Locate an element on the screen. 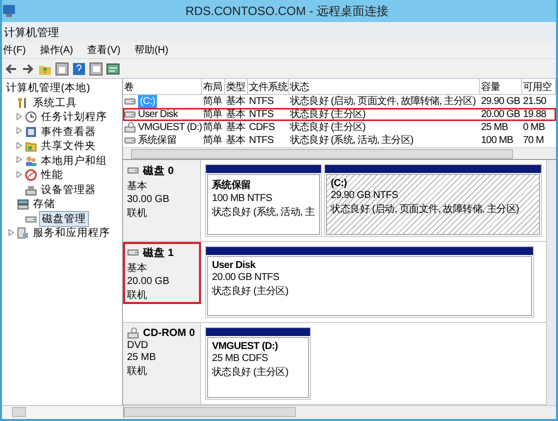 The height and width of the screenshot is (421, 558). disk-name: 磁盘 1 is located at coordinates (158, 253).